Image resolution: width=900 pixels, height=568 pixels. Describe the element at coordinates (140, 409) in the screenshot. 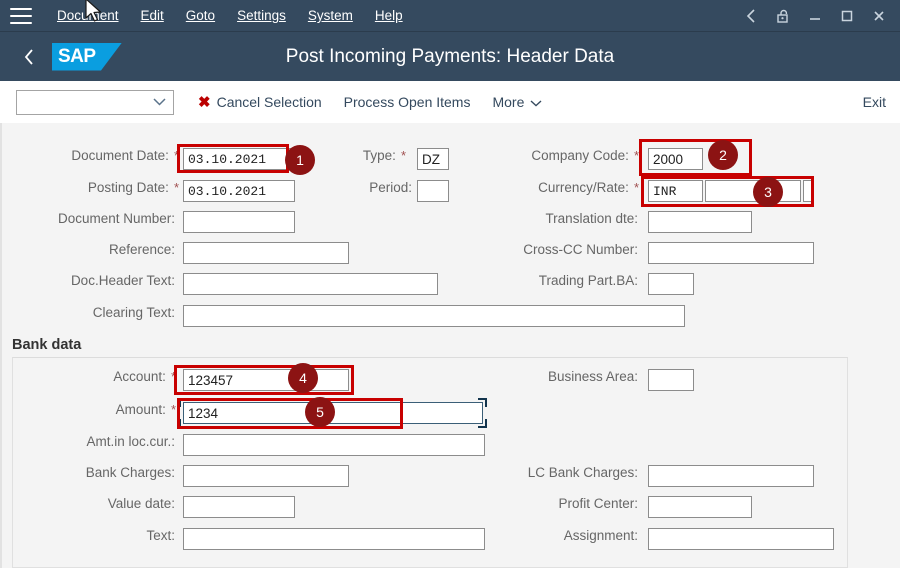

I see `amount-label: Amount:` at that location.